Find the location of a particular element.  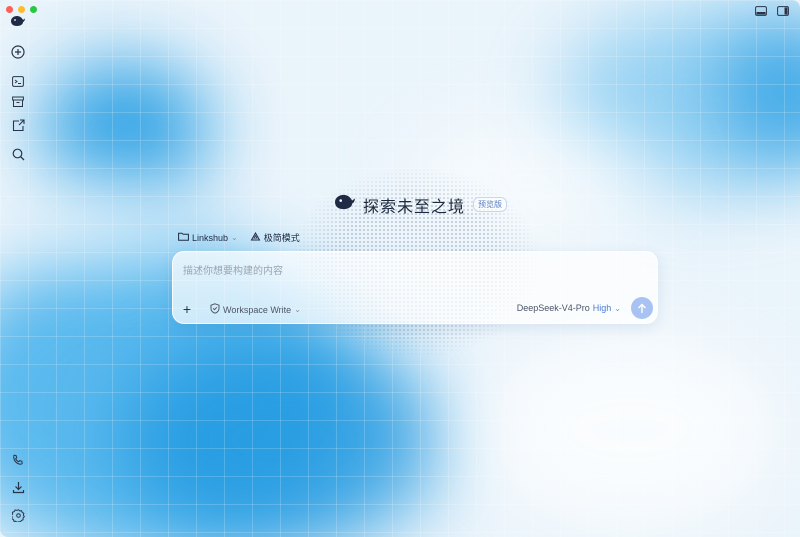

download-icon is located at coordinates (18, 487).